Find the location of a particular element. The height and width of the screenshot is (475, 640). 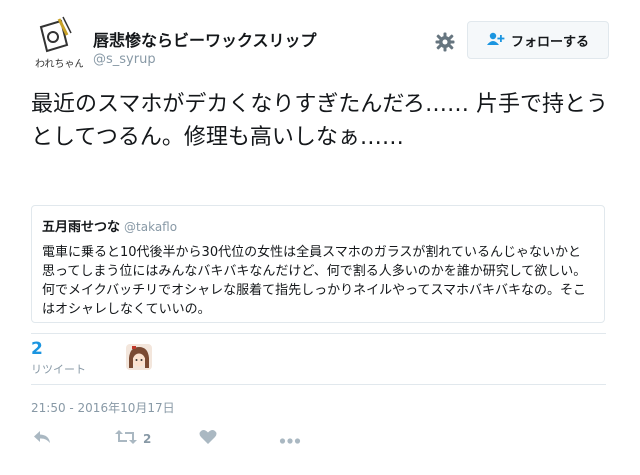

heart-icon is located at coordinates (208, 439).